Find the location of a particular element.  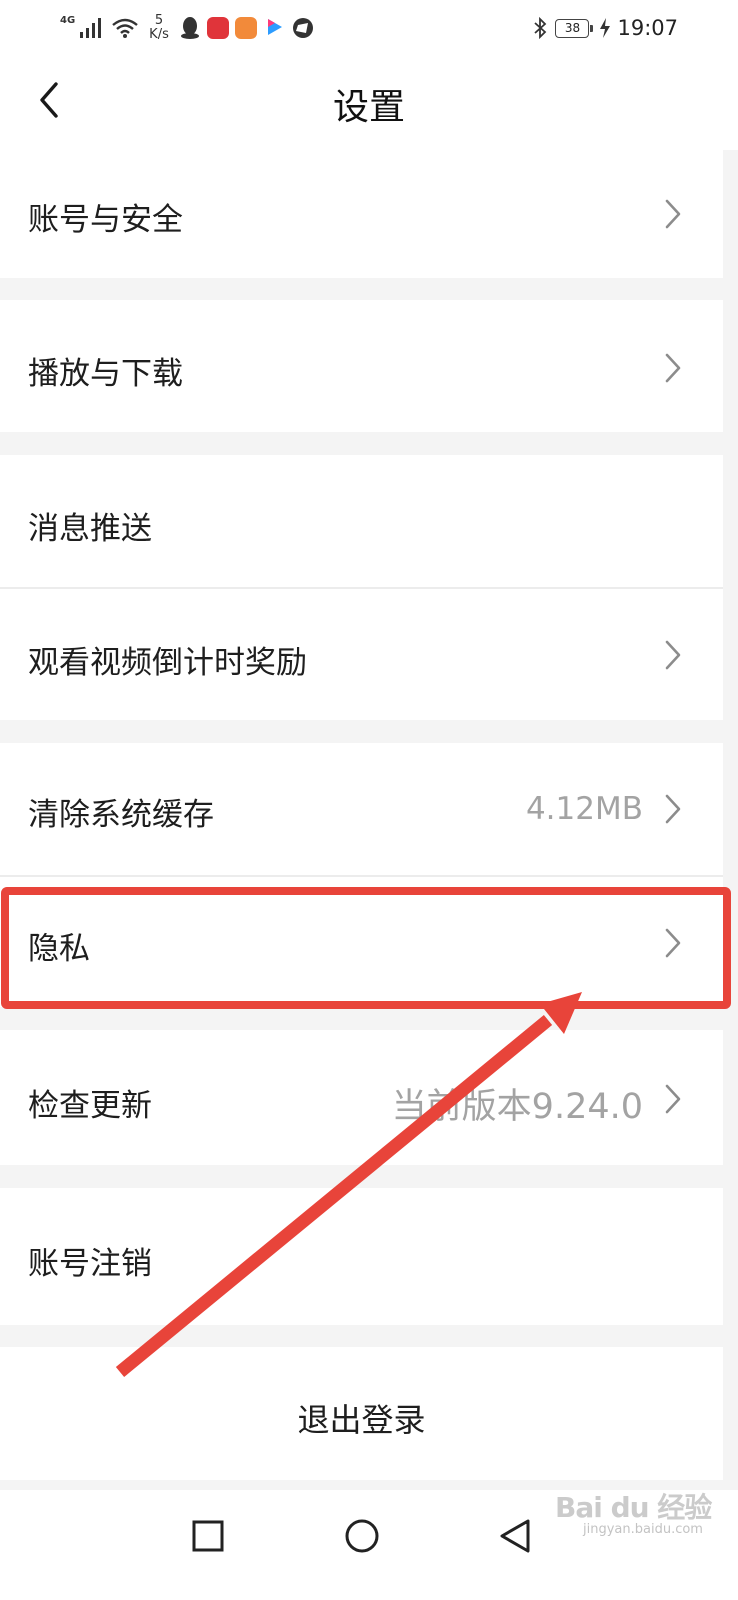

watermark-sub: jingyan.baidu.com is located at coordinates (643, 1529).